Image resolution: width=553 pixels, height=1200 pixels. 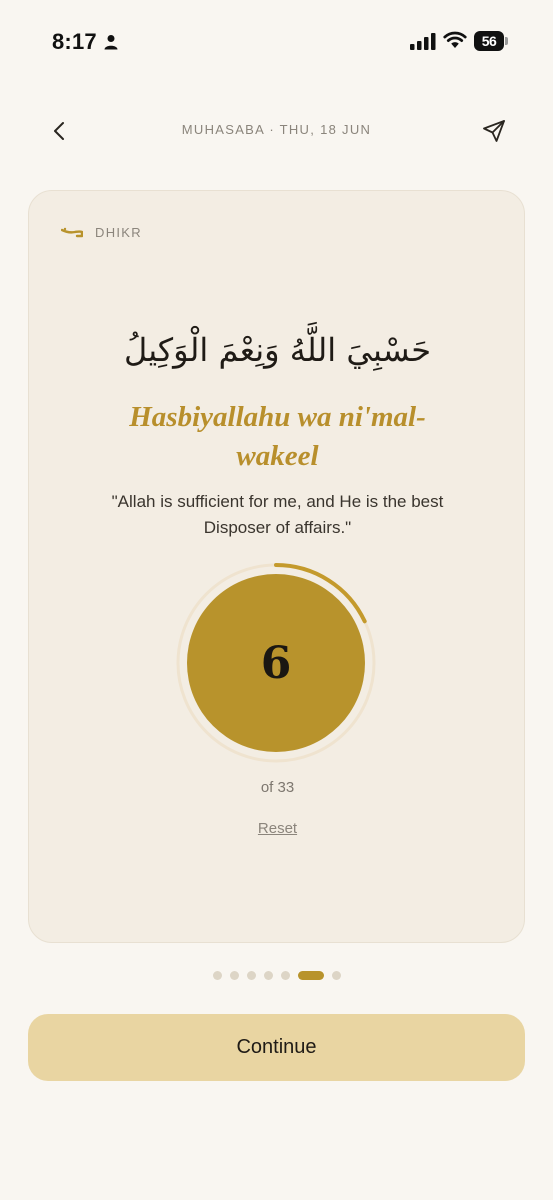 What do you see at coordinates (72, 232) in the screenshot?
I see `dhikr-icon` at bounding box center [72, 232].